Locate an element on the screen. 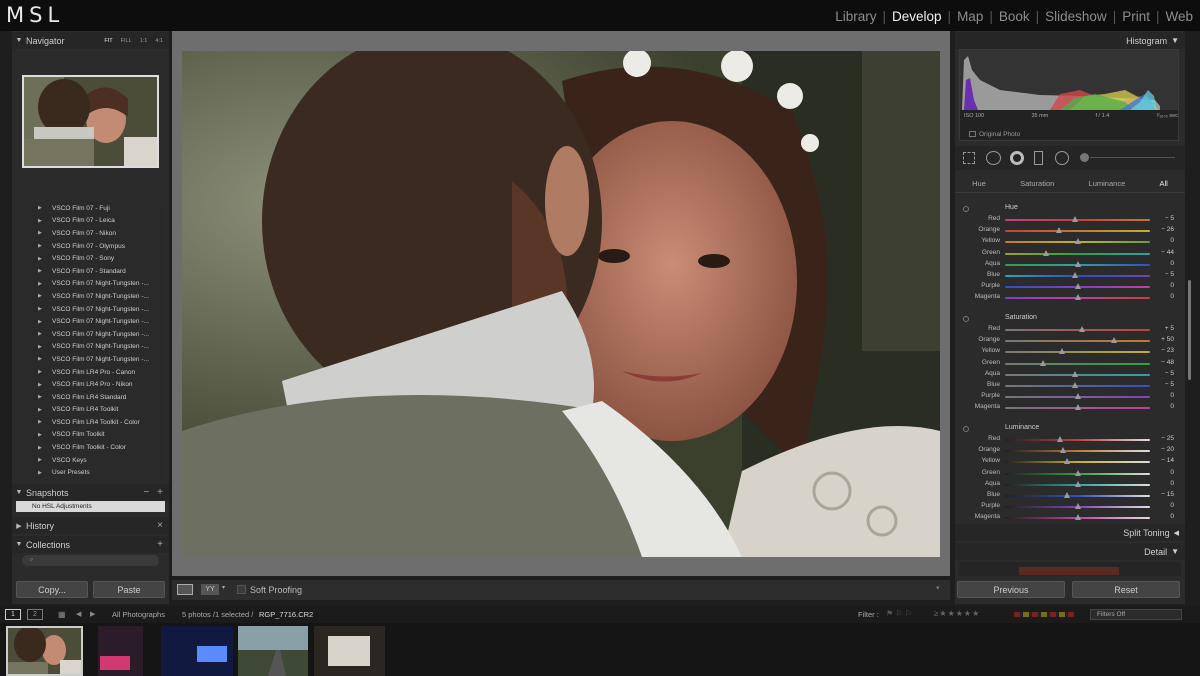 The width and height of the screenshot is (1200, 676). slider-hue-magenta: Magenta 0 is located at coordinates (1070, 297).